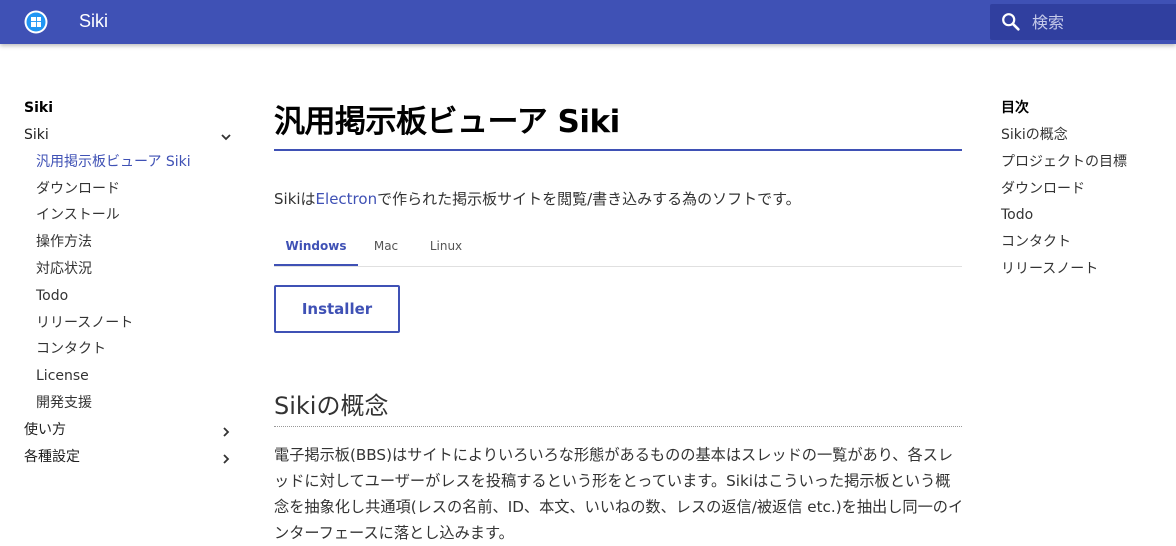 This screenshot has height=546, width=1176. I want to click on chevron-down-icon, so click(226, 137).